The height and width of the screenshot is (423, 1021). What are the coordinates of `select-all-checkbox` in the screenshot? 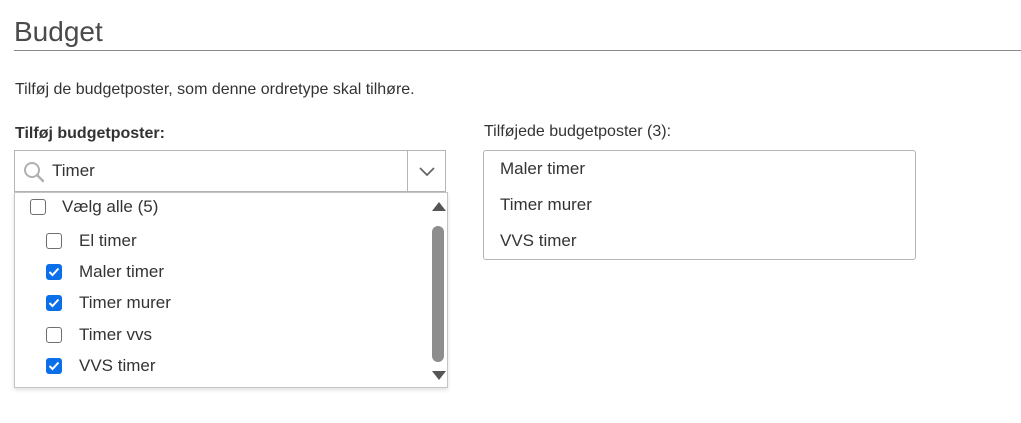 It's located at (38, 207).